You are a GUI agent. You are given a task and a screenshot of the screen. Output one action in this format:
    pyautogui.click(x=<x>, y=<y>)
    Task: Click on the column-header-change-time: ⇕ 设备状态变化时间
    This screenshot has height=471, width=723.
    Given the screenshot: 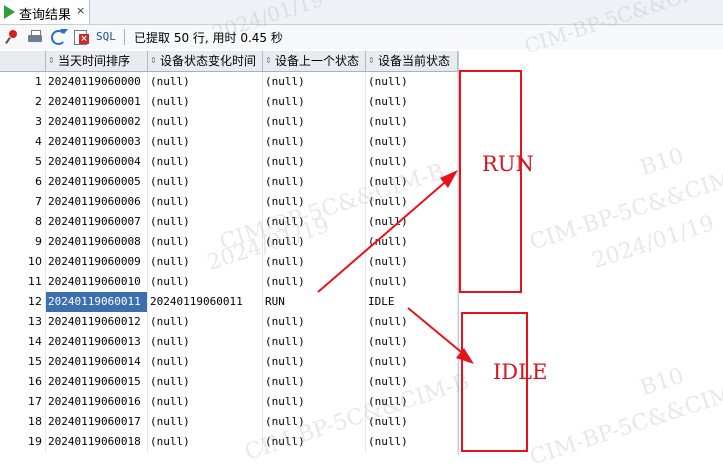 What is the action you would take?
    pyautogui.click(x=205, y=61)
    